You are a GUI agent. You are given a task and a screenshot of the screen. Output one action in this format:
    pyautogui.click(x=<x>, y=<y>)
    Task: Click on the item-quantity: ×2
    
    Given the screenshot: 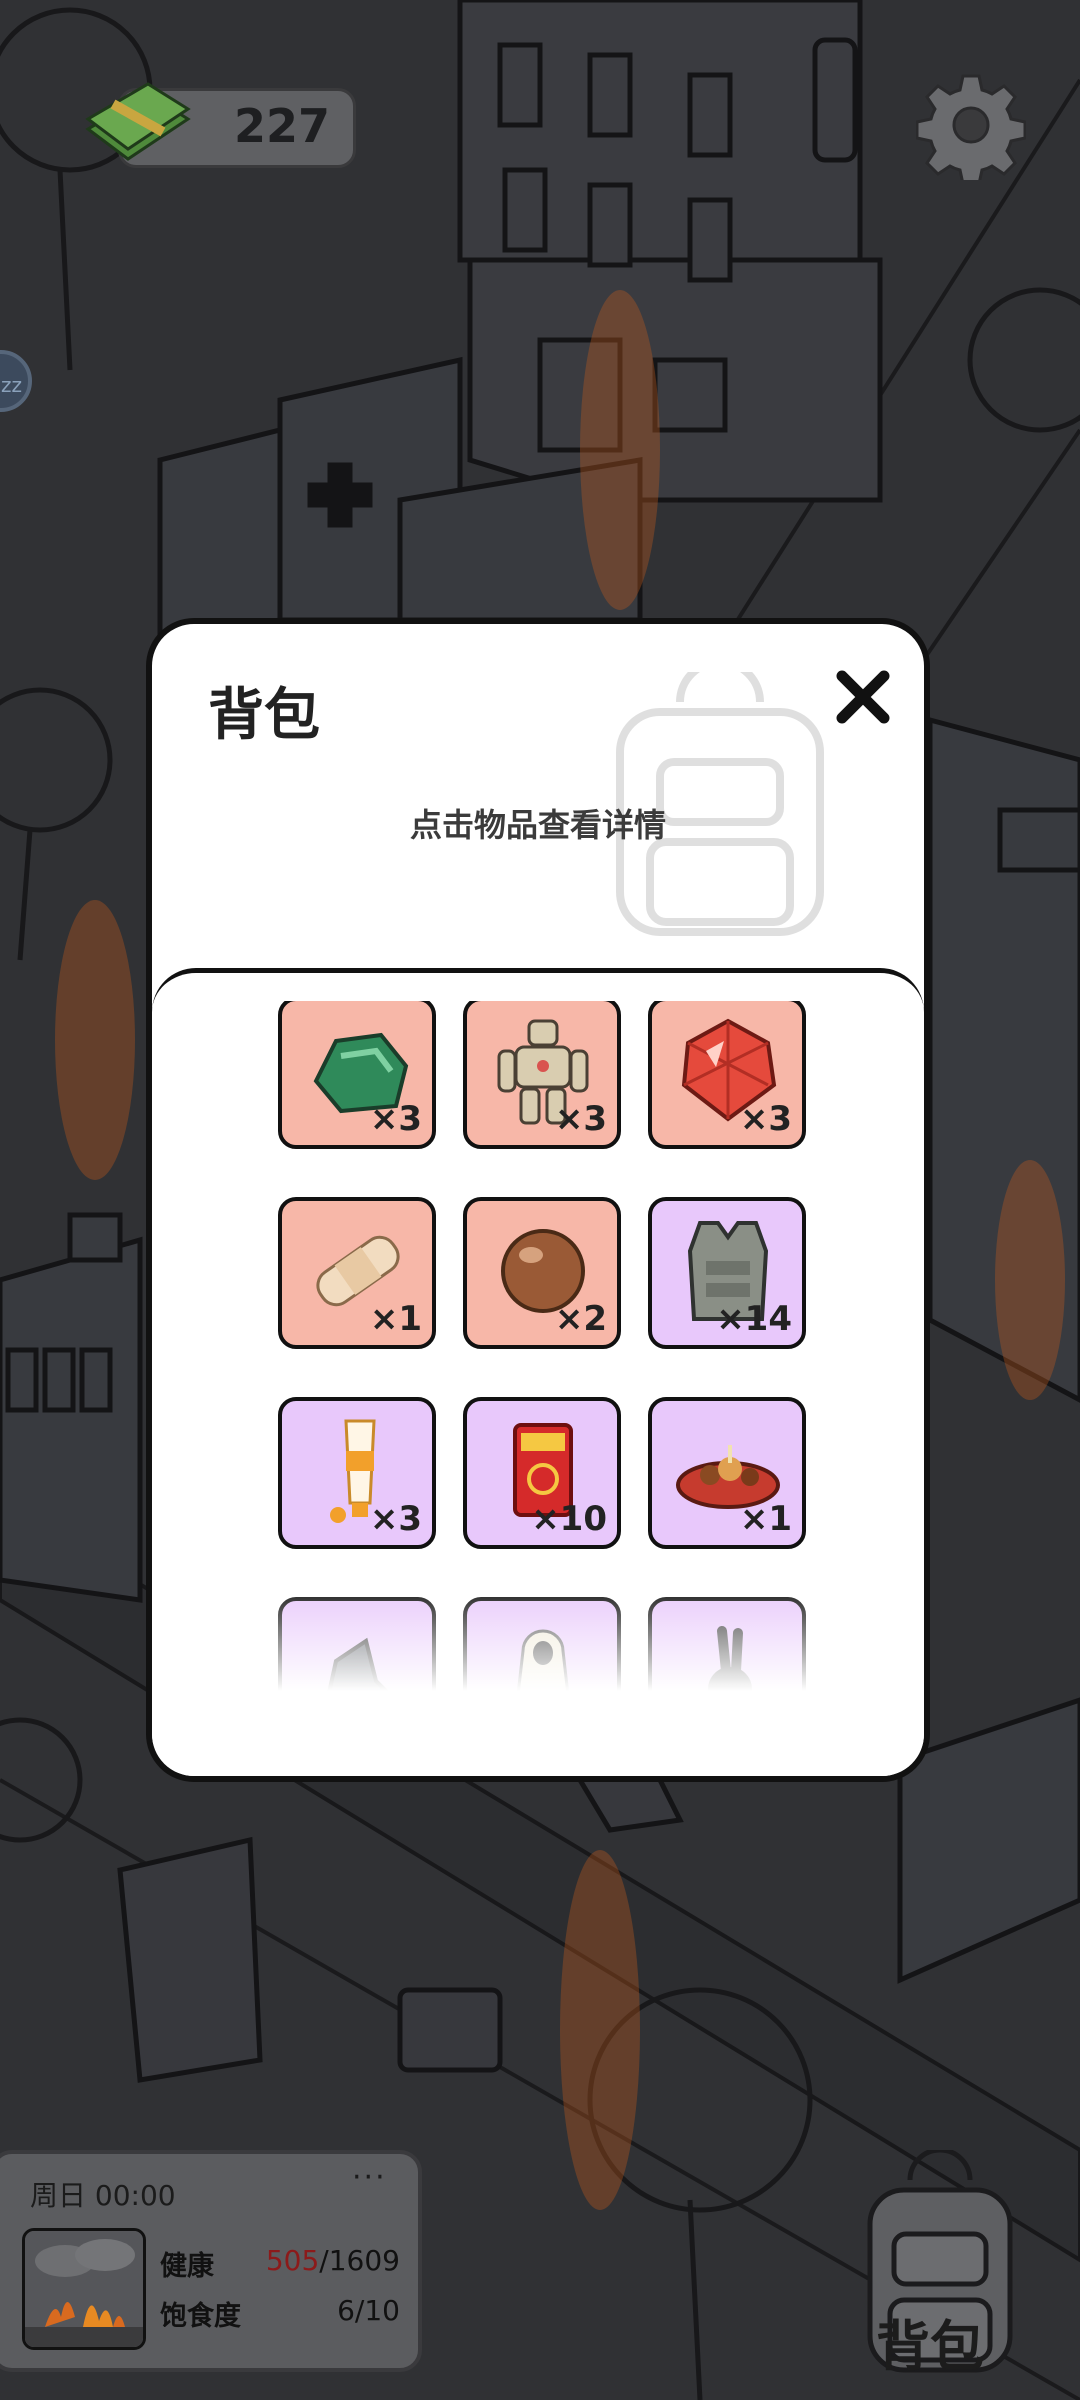 What is the action you would take?
    pyautogui.click(x=580, y=1319)
    